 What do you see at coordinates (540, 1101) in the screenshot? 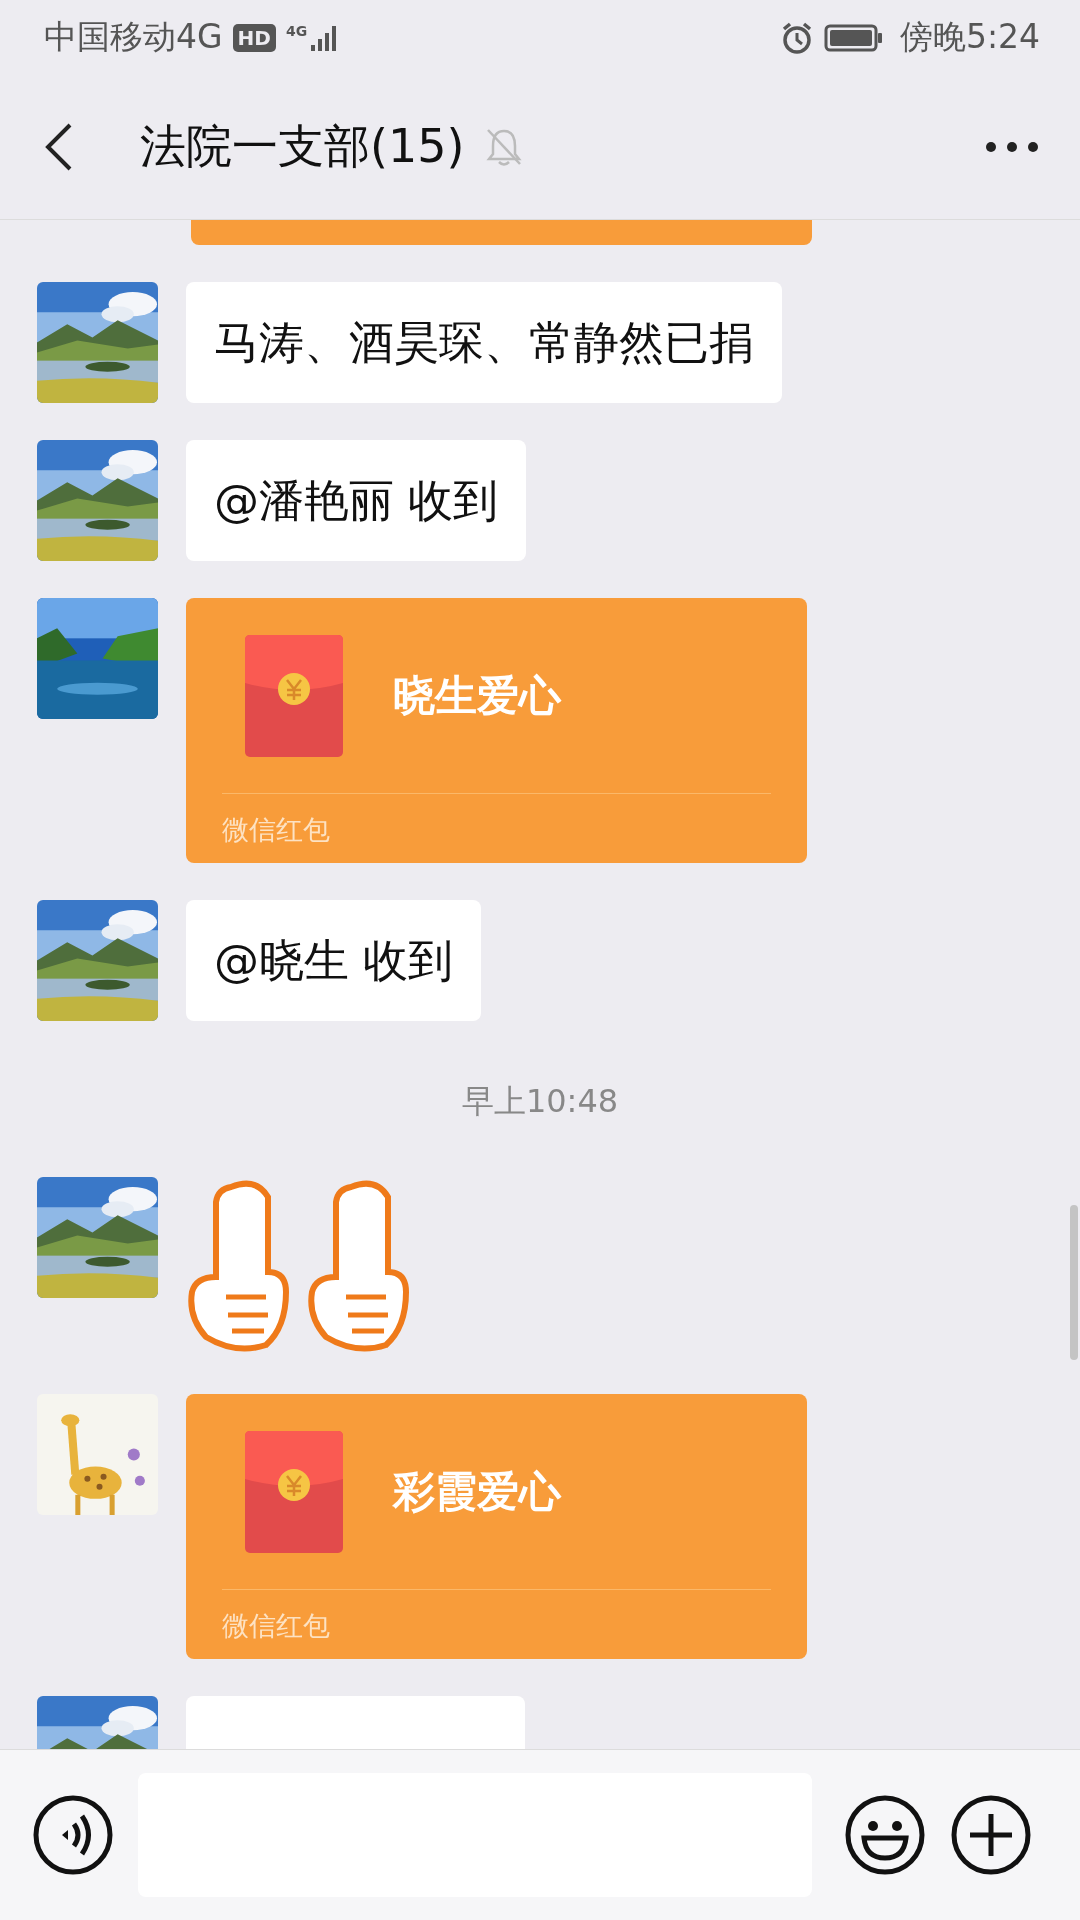
I see `time-label: 早上10:48` at bounding box center [540, 1101].